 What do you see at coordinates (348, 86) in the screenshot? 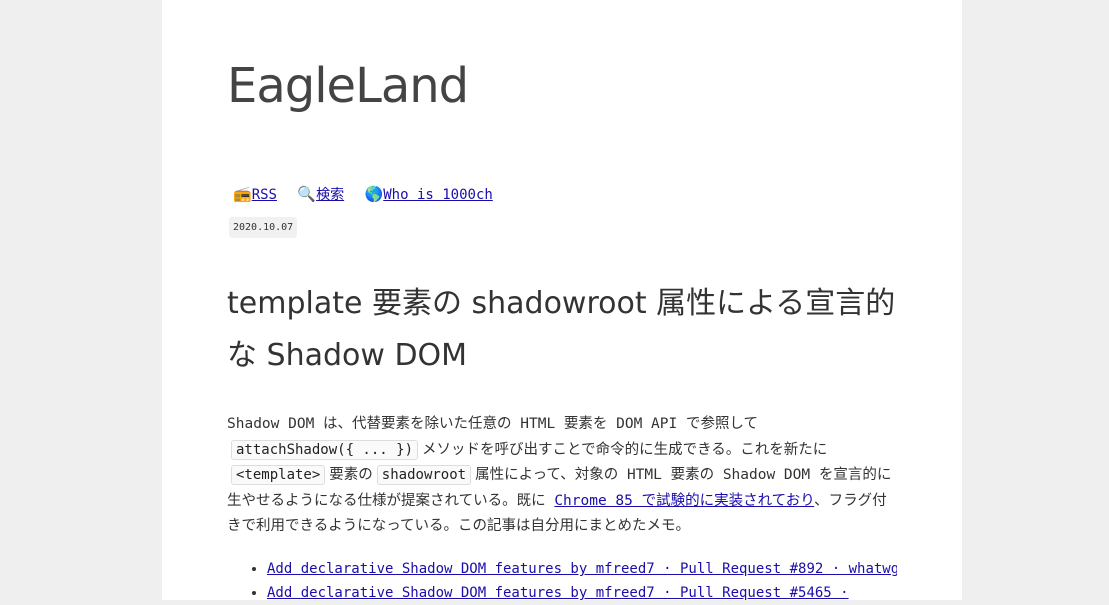
I see `site-title: EagleLand` at bounding box center [348, 86].